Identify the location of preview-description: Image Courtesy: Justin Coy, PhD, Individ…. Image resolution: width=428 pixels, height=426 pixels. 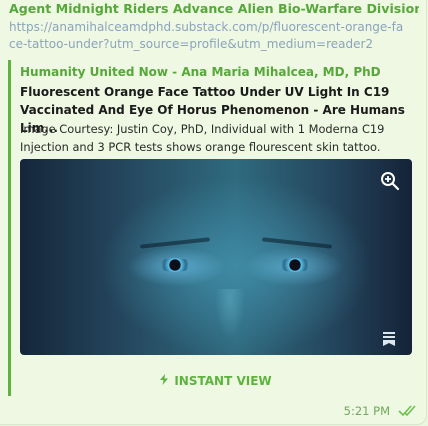
(202, 138).